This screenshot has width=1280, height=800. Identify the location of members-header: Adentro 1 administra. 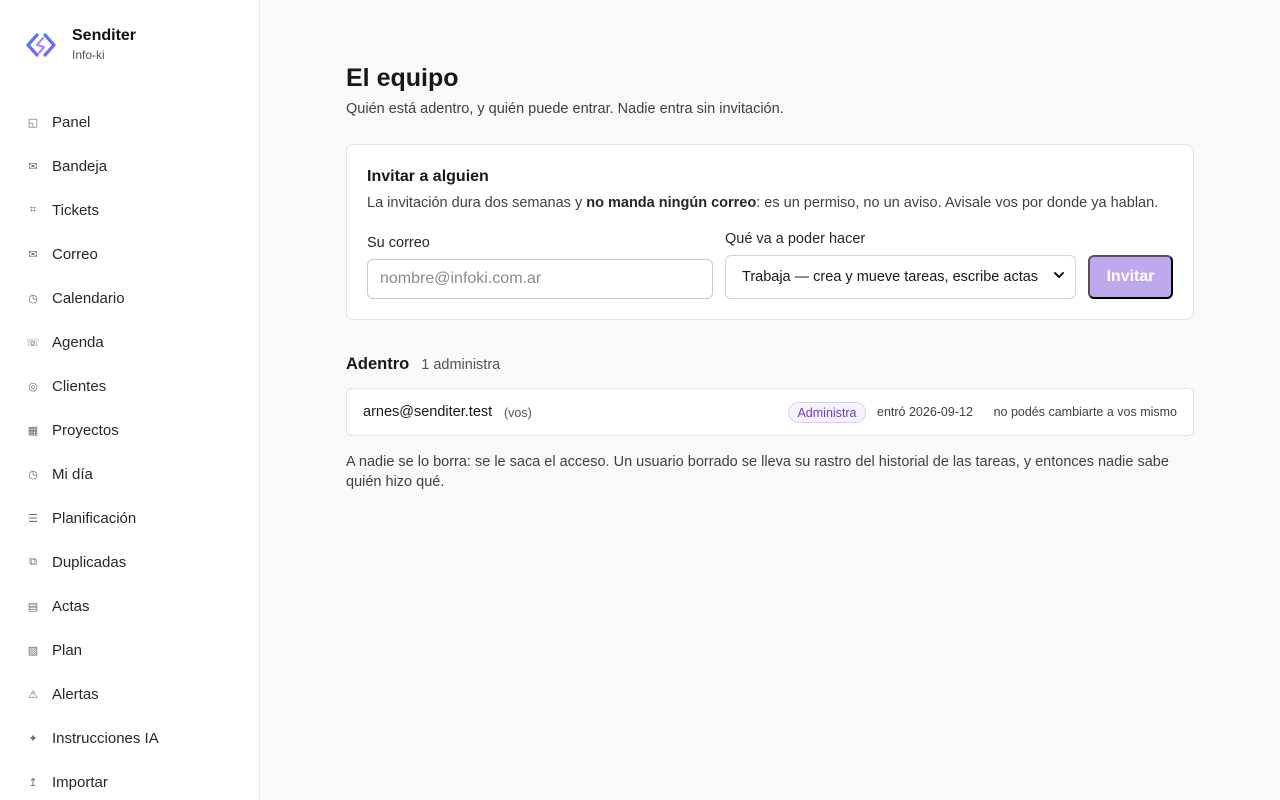
(423, 364).